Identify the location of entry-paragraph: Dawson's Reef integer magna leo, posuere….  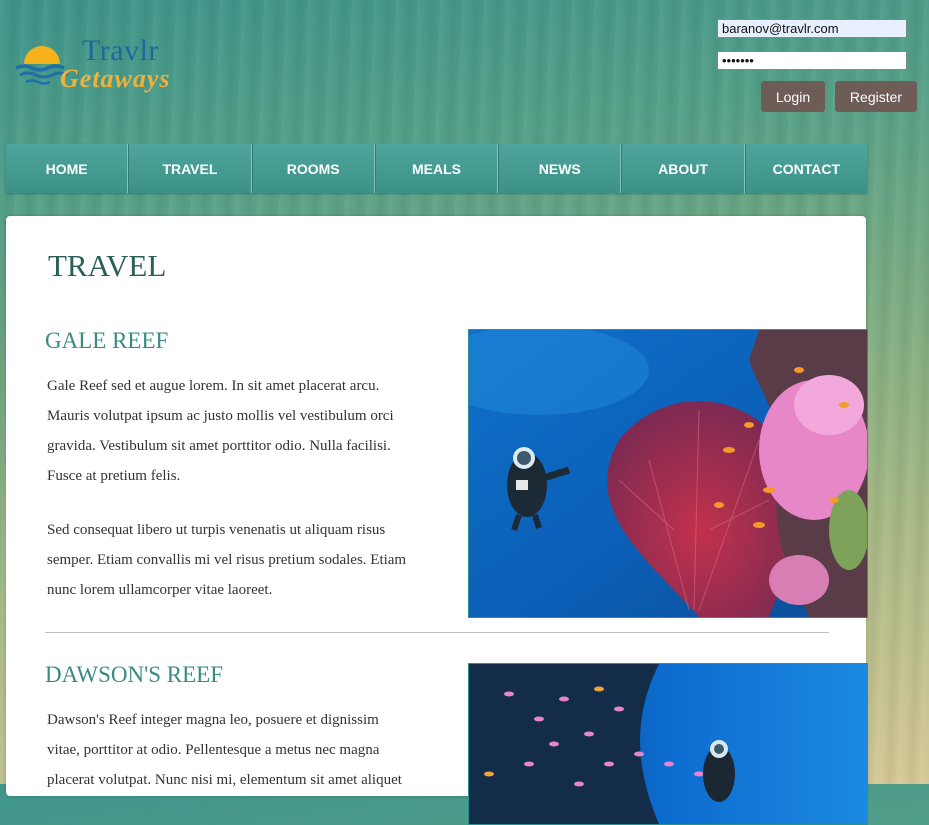
(224, 750).